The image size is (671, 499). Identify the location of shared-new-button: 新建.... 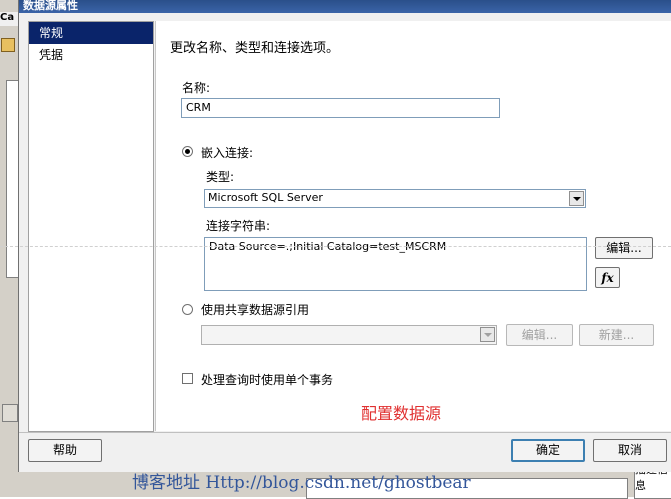
(616, 335).